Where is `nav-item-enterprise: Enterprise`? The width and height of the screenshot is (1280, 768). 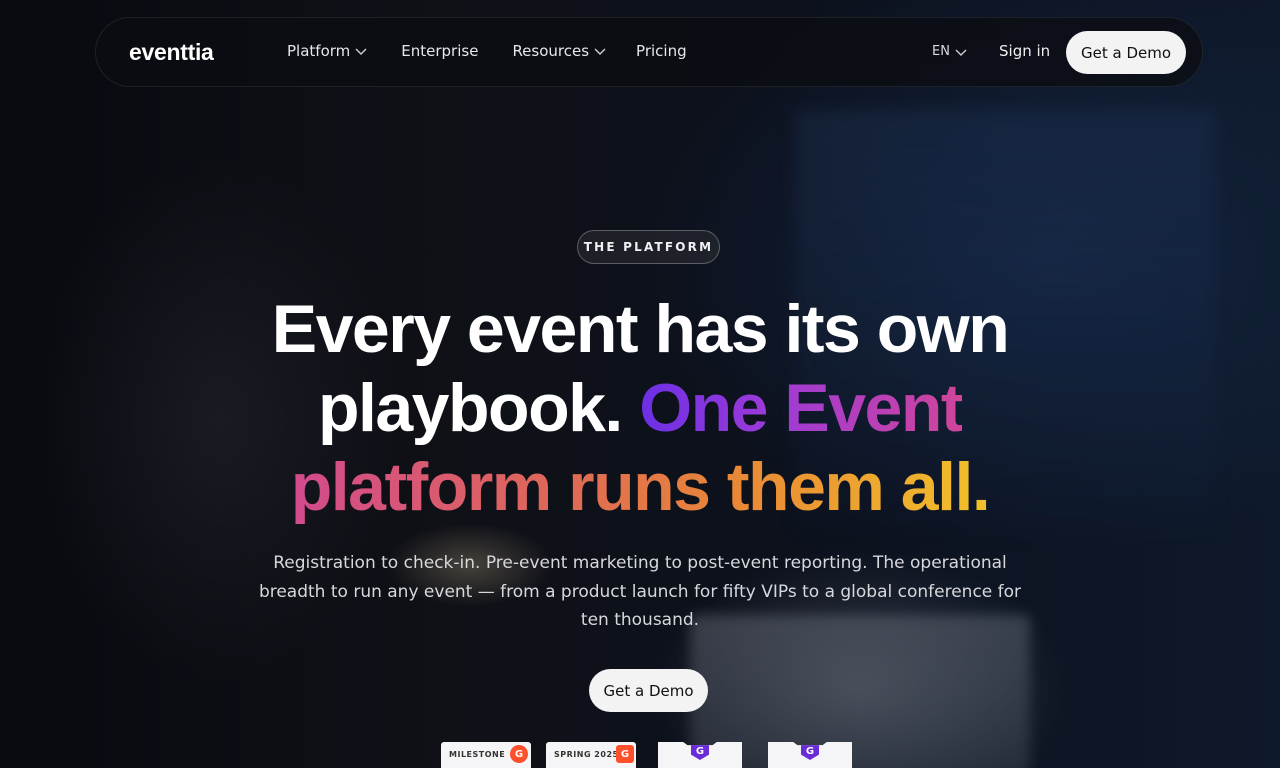
nav-item-enterprise: Enterprise is located at coordinates (439, 51).